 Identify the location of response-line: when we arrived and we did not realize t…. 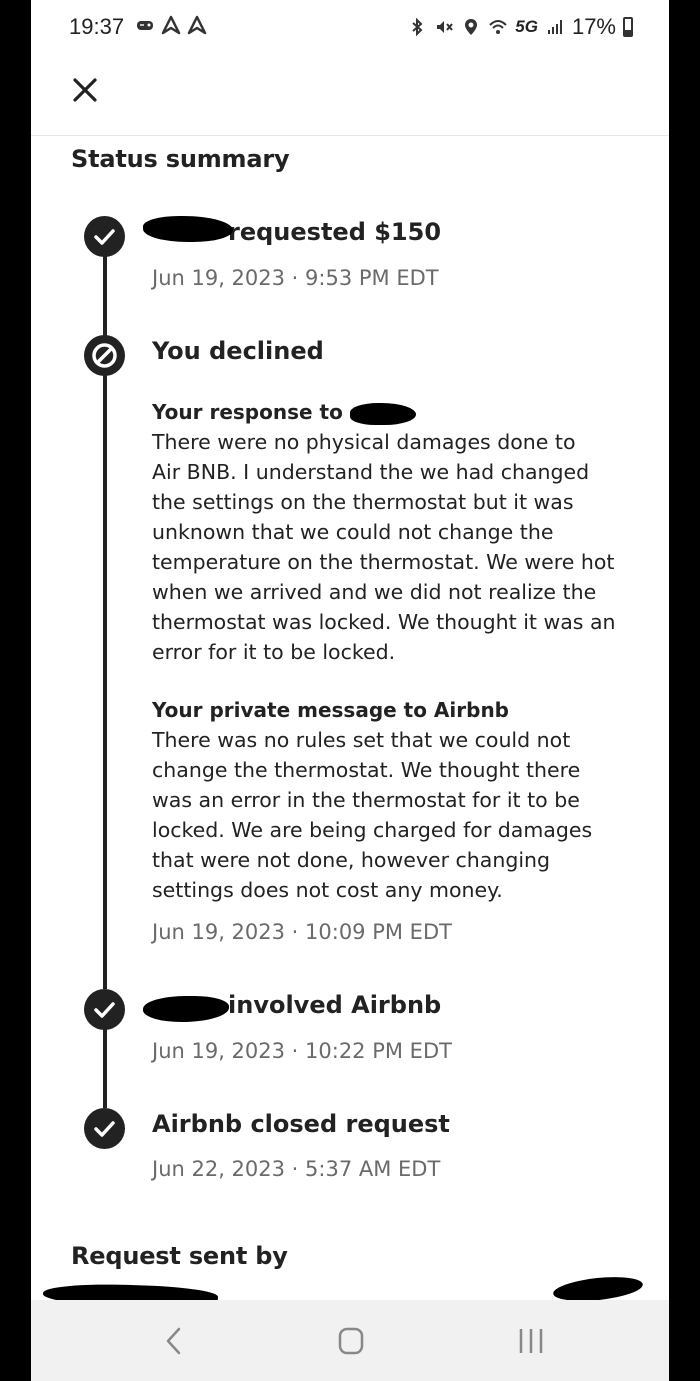
(374, 592).